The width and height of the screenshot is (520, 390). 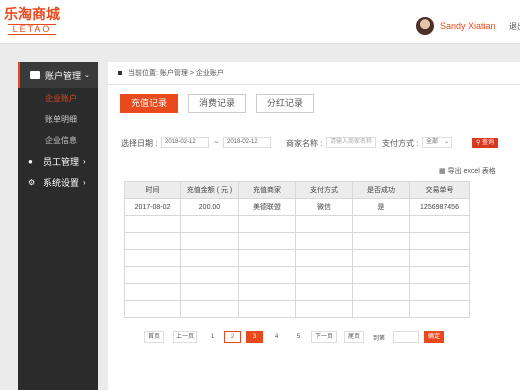 What do you see at coordinates (185, 337) in the screenshot?
I see `page-prev-button: 上一页` at bounding box center [185, 337].